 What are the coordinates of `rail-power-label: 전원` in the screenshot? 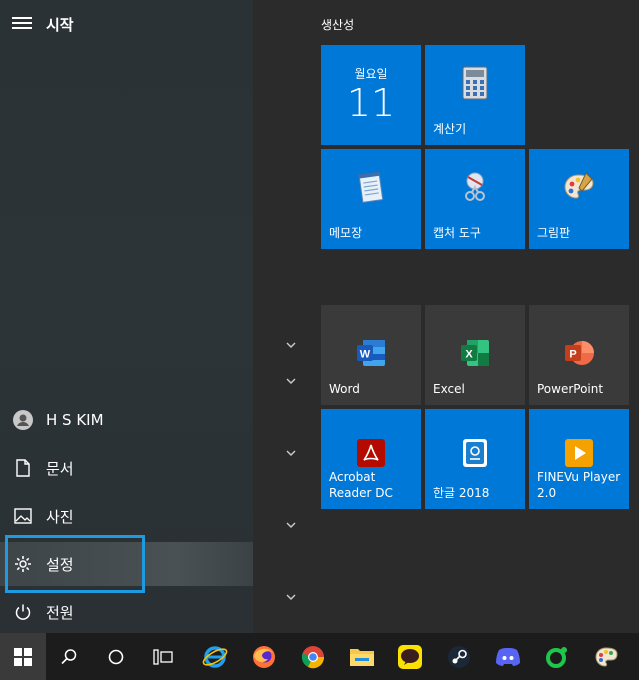 It's located at (60, 612).